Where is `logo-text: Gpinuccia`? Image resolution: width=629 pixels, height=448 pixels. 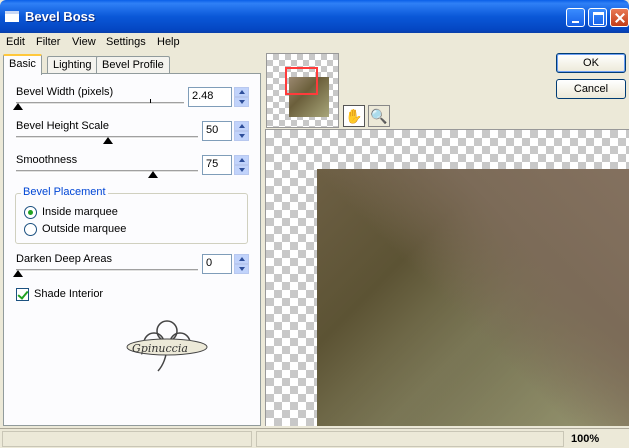 logo-text: Gpinuccia is located at coordinates (160, 348).